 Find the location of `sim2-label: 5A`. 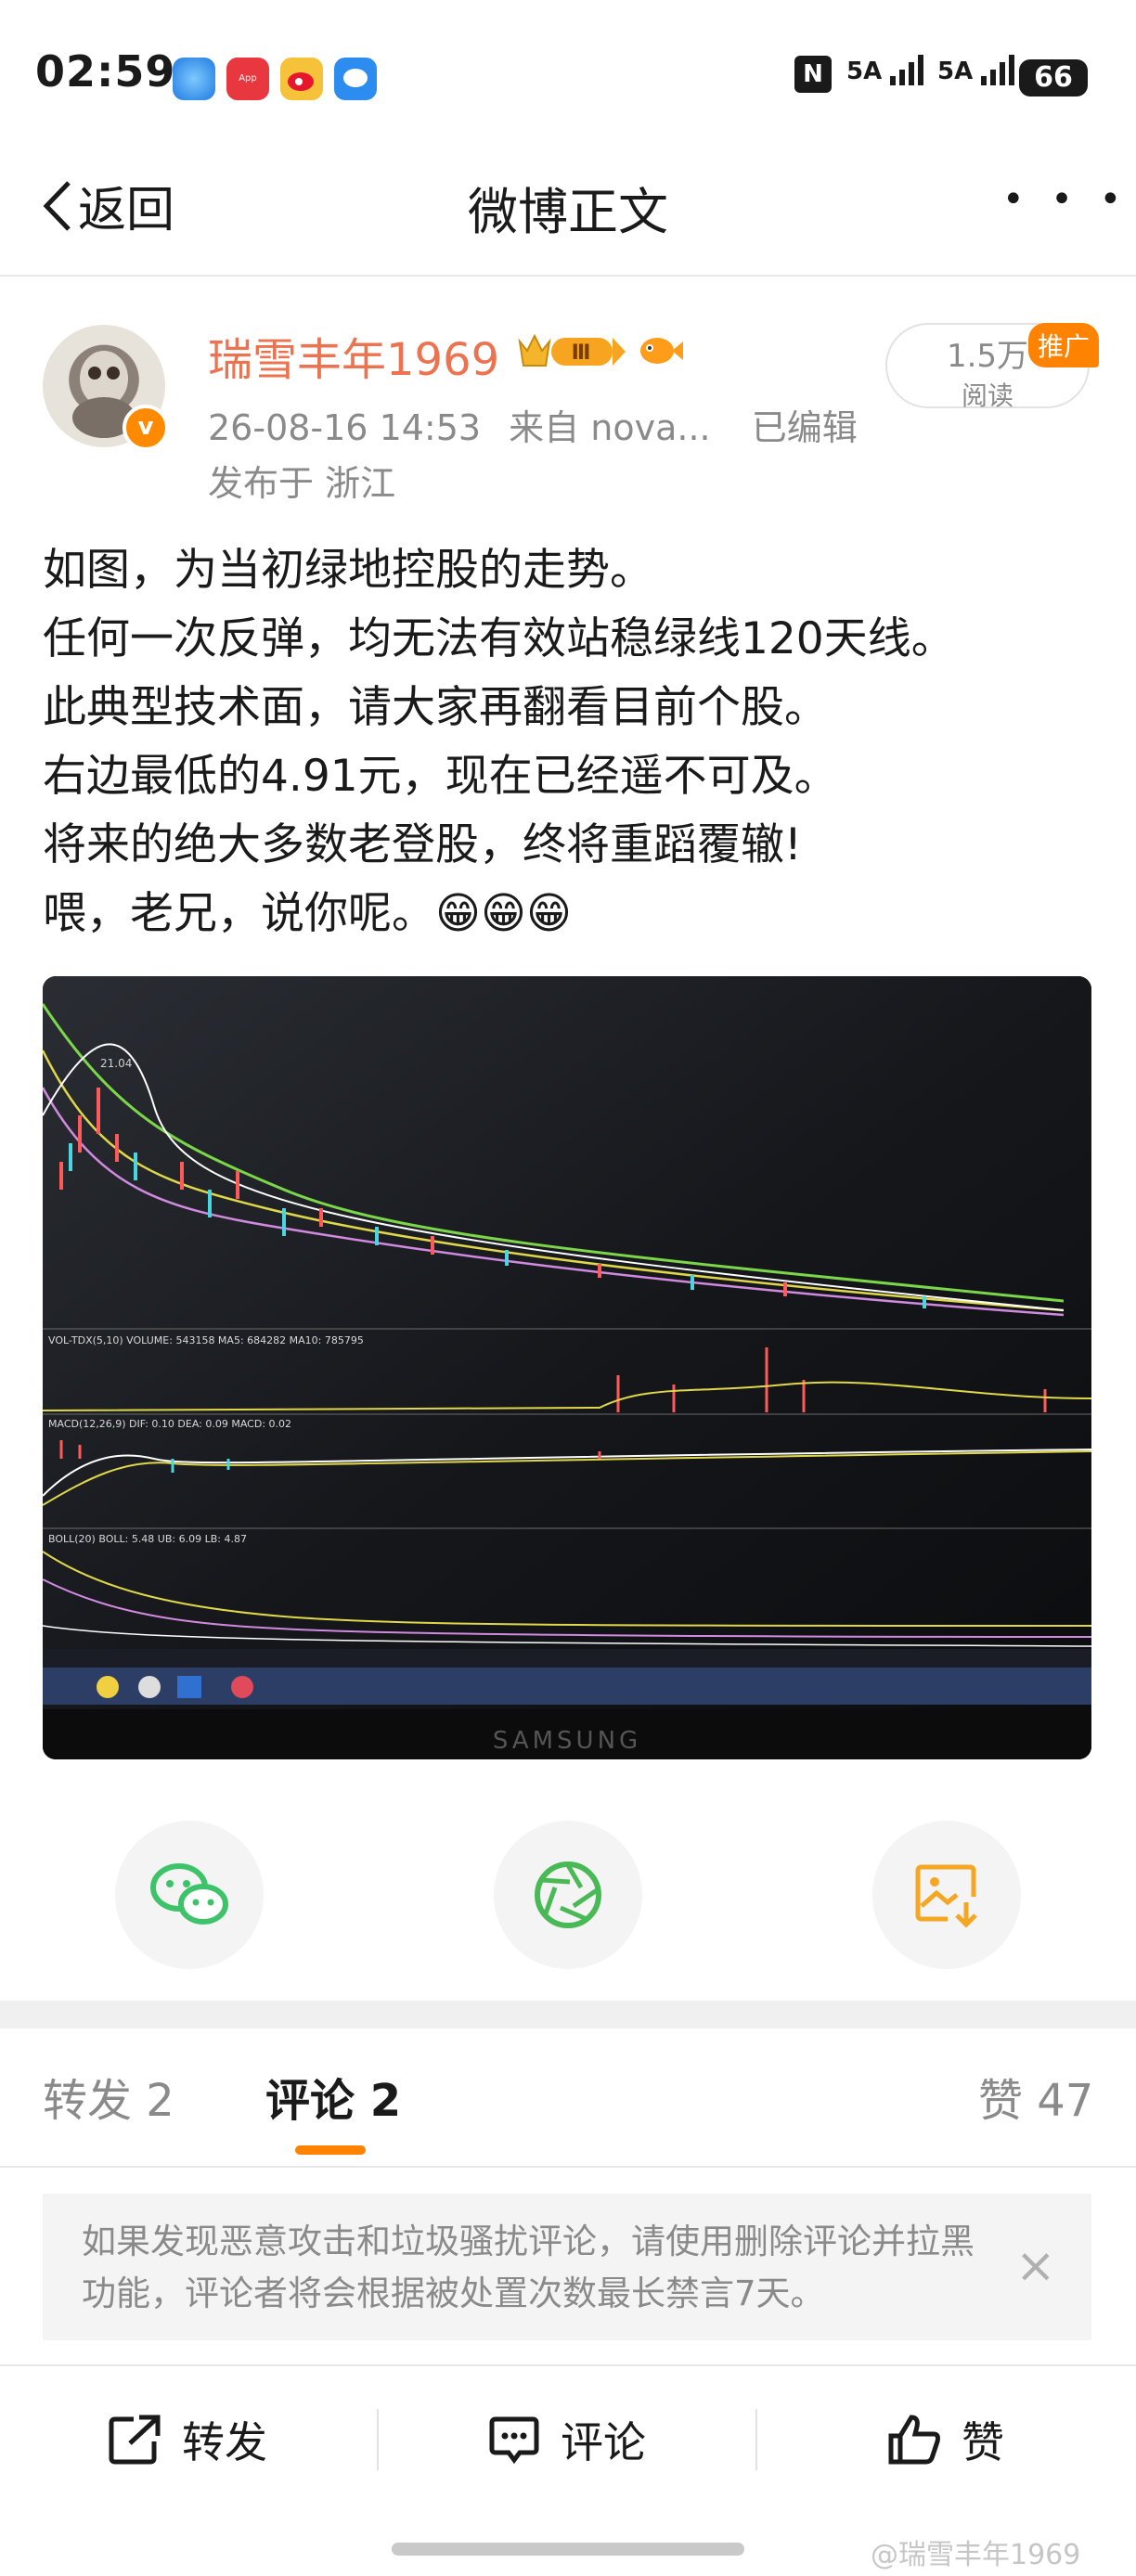

sim2-label: 5A is located at coordinates (955, 71).